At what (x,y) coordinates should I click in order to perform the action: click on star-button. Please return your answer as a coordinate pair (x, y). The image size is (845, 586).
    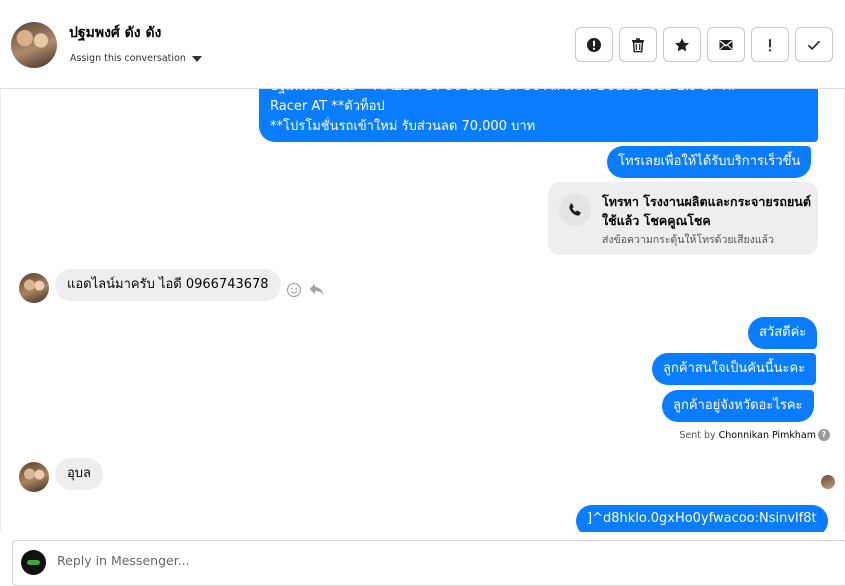
    Looking at the image, I should click on (682, 44).